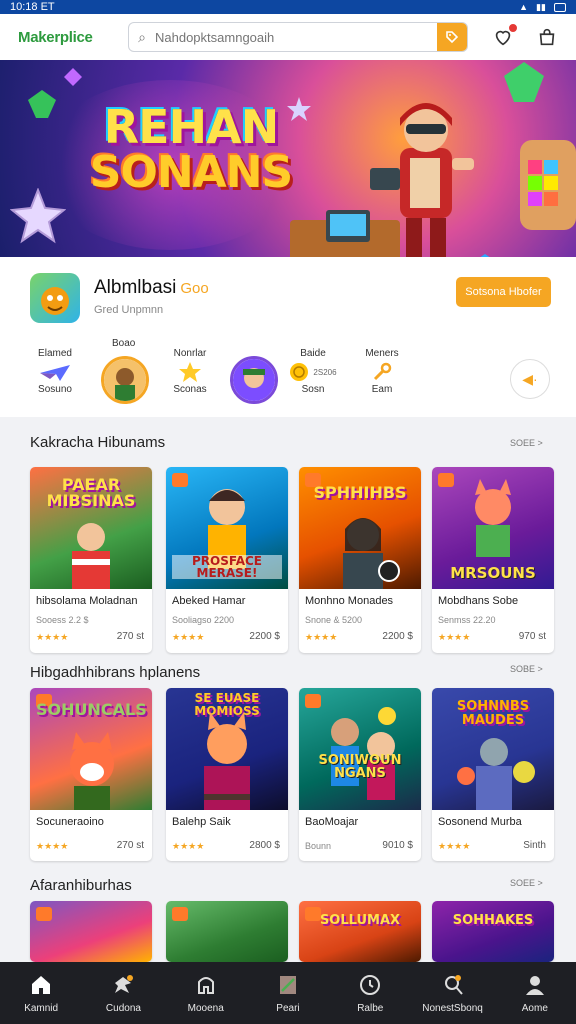 The width and height of the screenshot is (576, 1024). Describe the element at coordinates (334, 620) in the screenshot. I see `card-meta: Snone & 5200` at that location.